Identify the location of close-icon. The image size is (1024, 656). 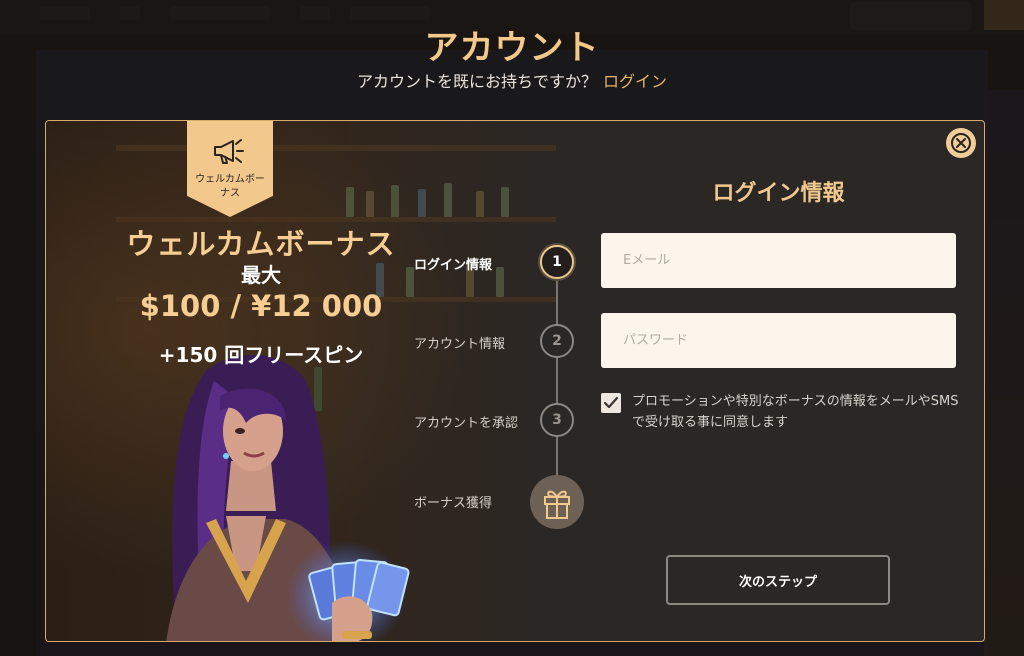
(961, 143).